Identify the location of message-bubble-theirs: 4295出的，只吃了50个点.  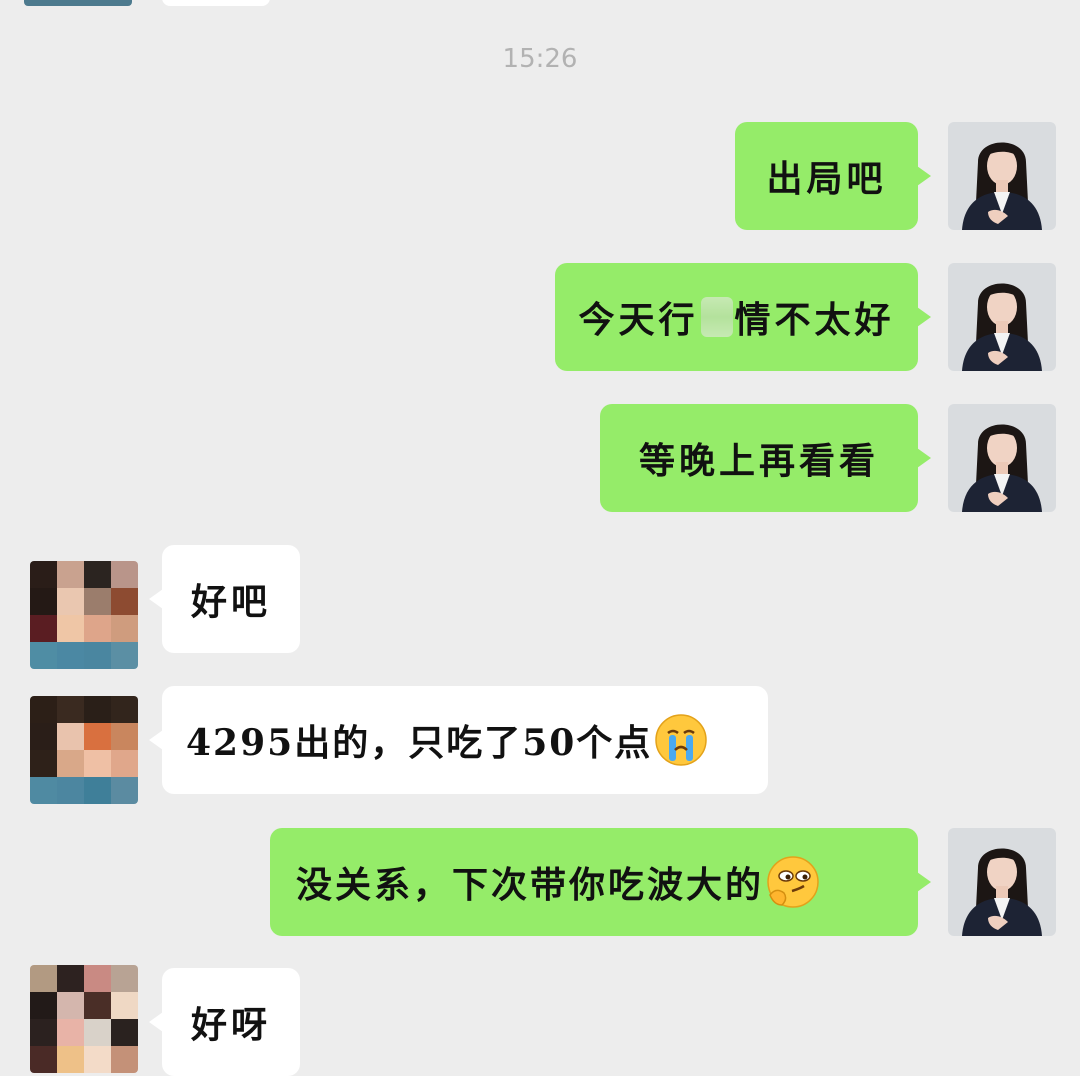
(458, 740).